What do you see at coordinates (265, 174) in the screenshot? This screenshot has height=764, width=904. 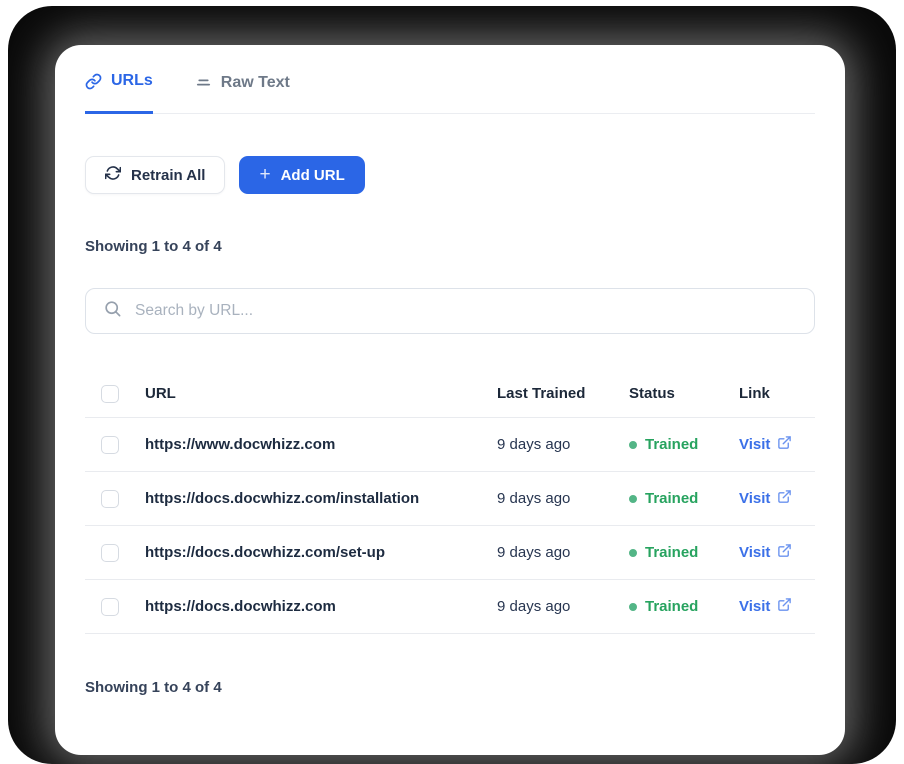 I see `plus-icon: +` at bounding box center [265, 174].